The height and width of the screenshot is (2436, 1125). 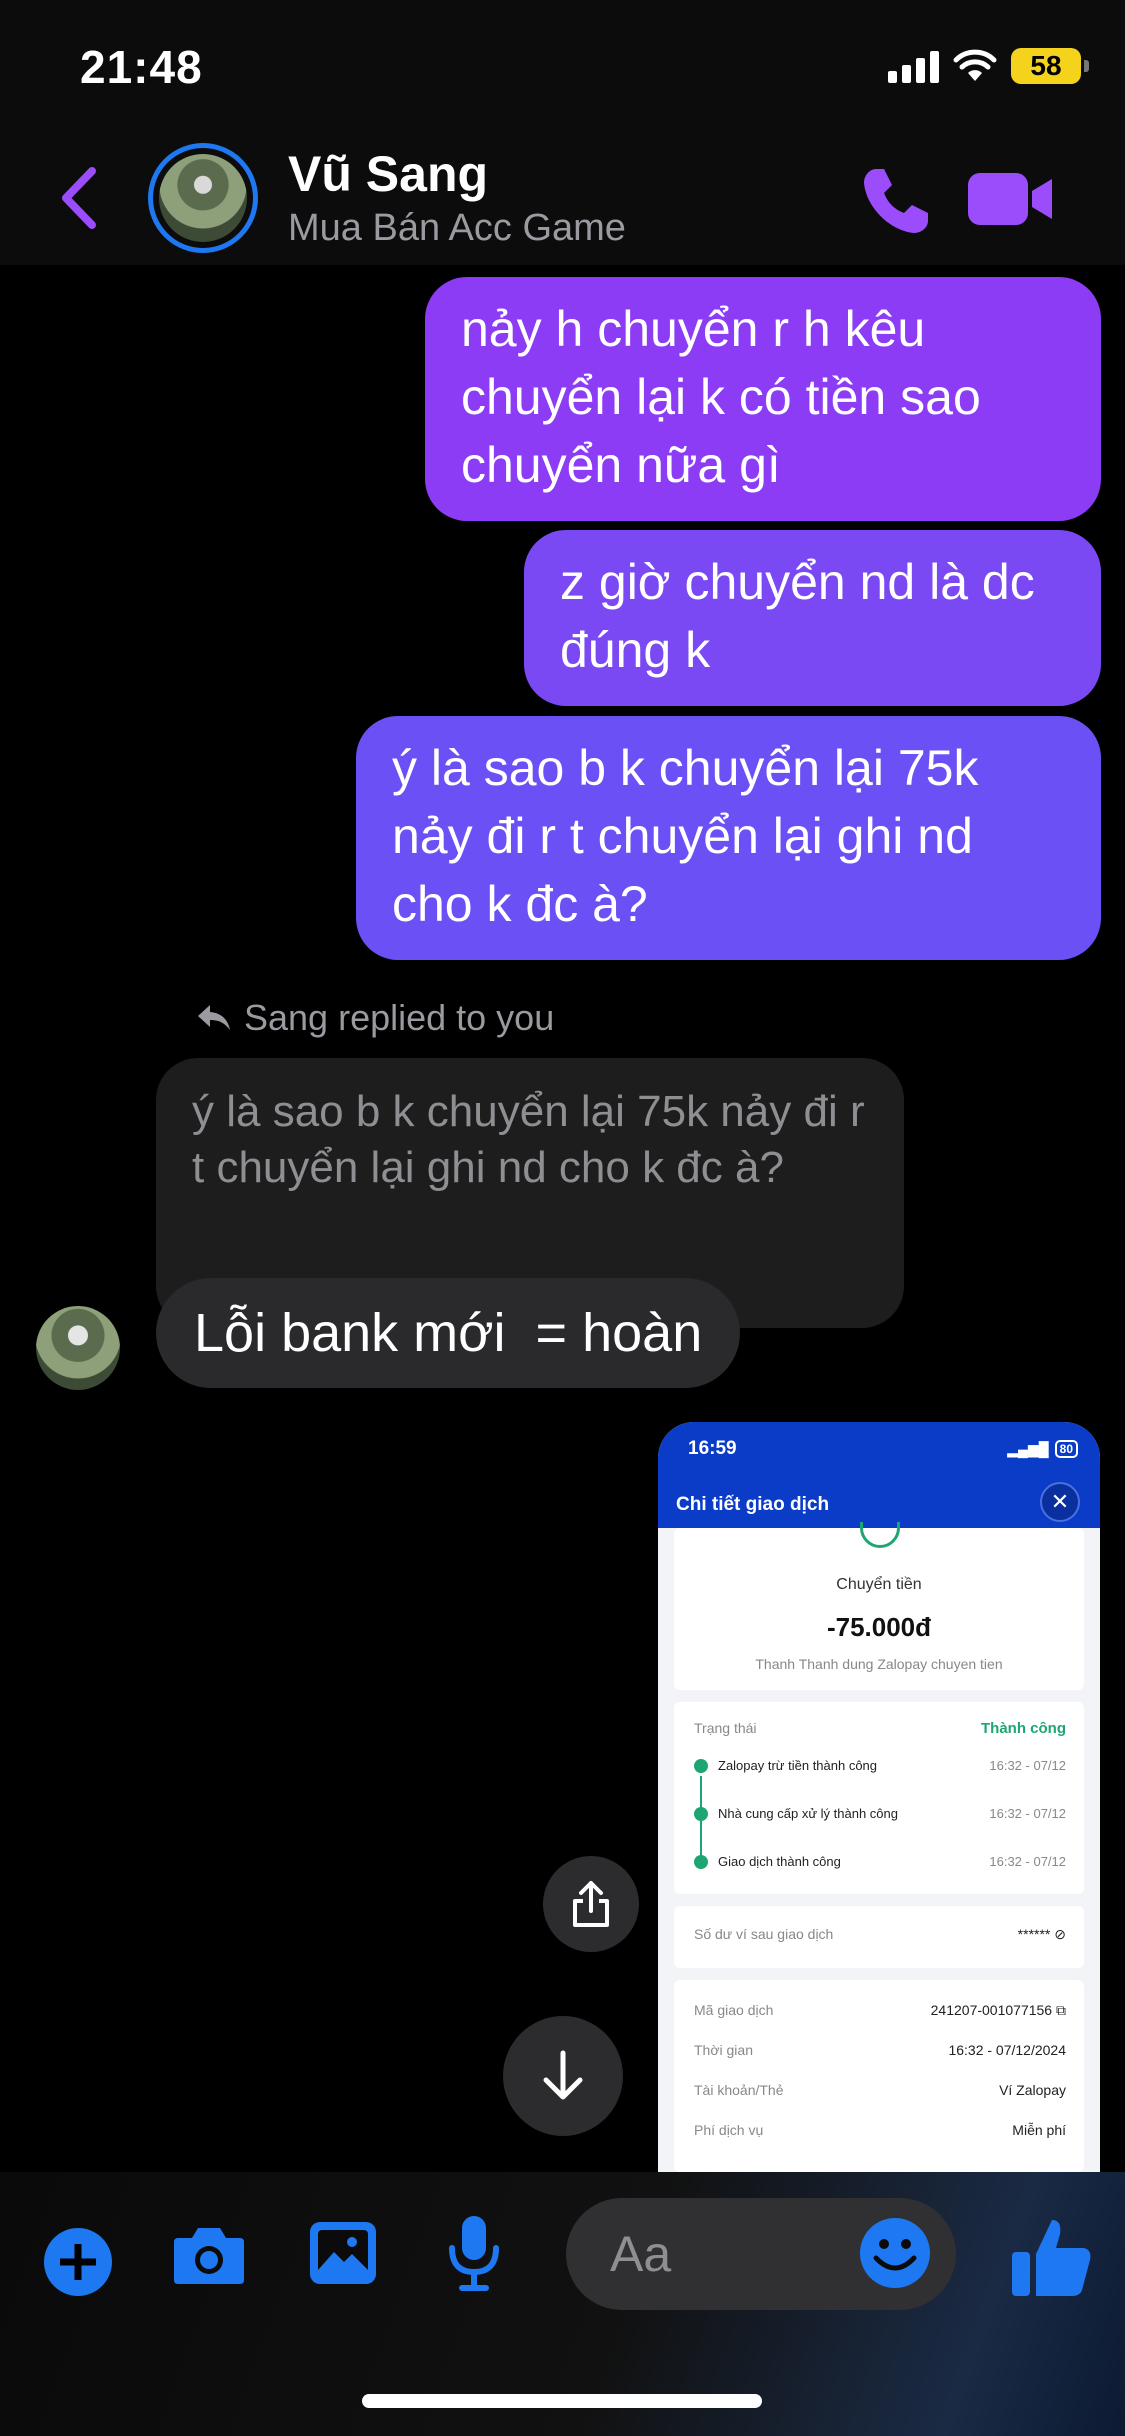 I want to click on reply-label: Sang replied to you, so click(x=375, y=1018).